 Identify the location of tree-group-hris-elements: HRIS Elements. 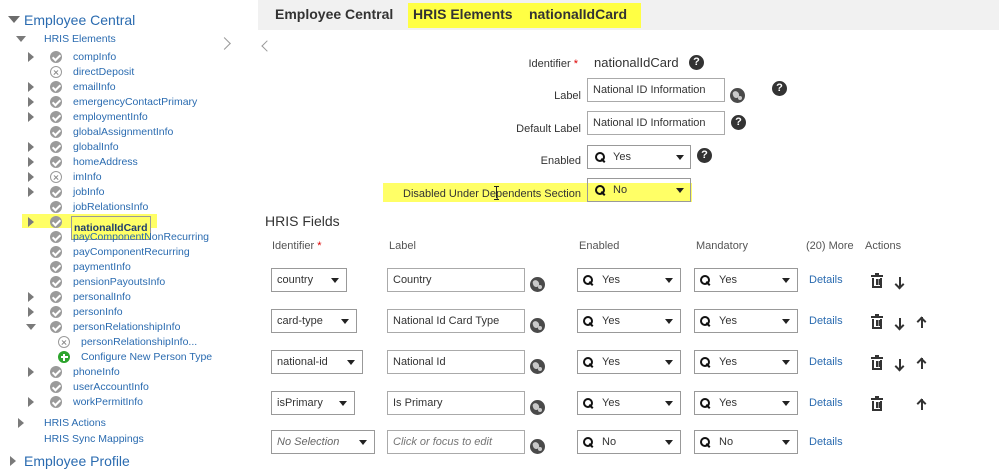
(115, 39).